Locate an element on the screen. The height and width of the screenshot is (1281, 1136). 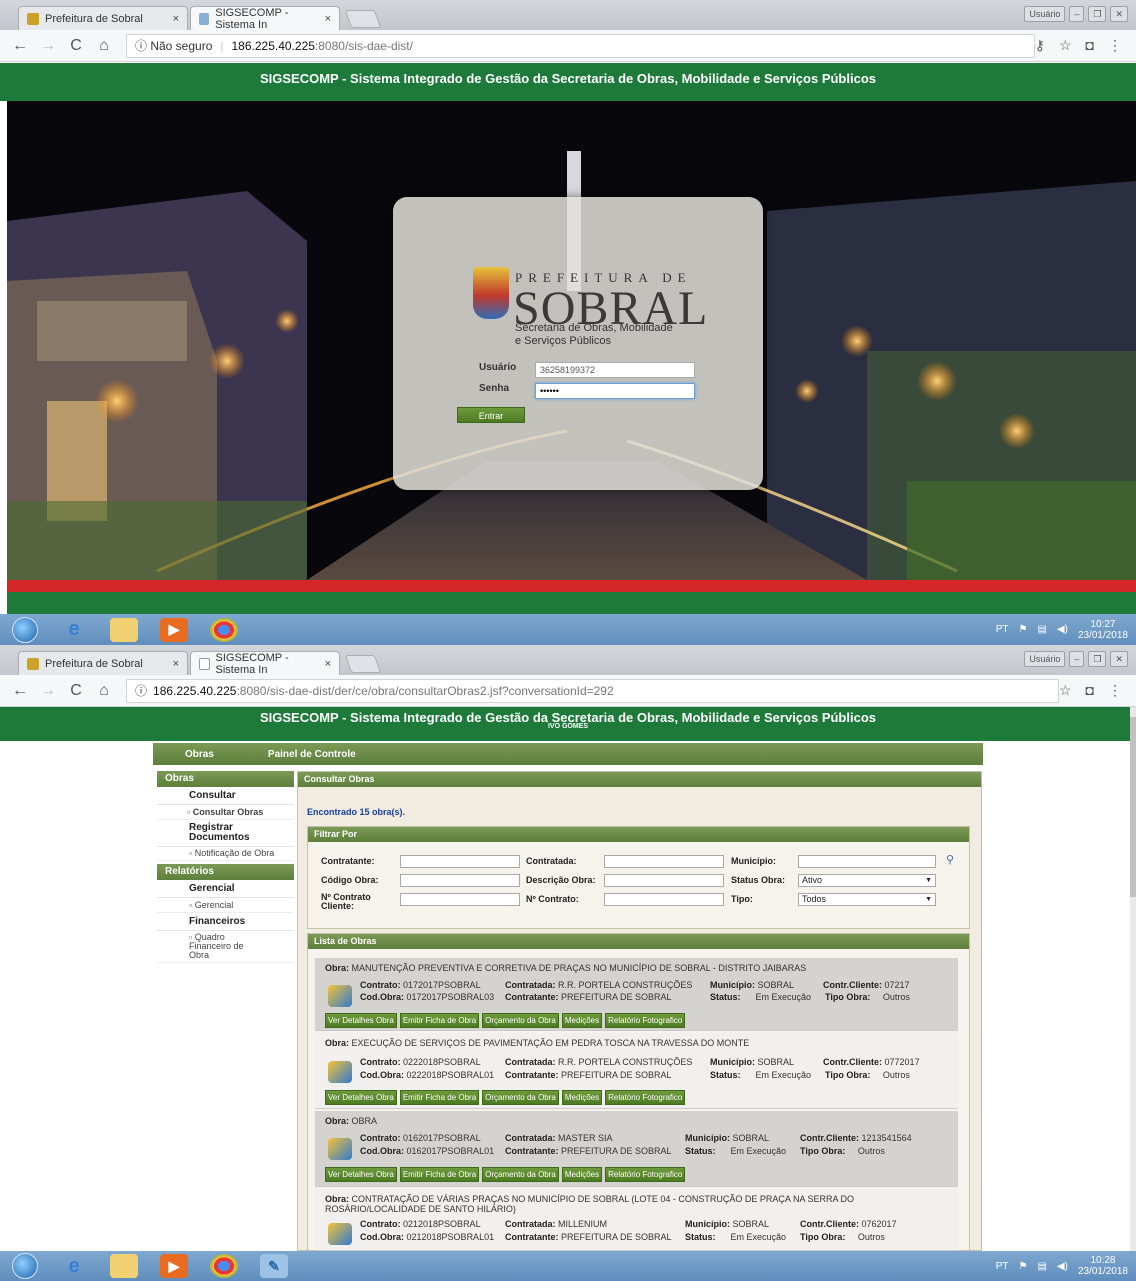
codigo-input is located at coordinates (460, 880).